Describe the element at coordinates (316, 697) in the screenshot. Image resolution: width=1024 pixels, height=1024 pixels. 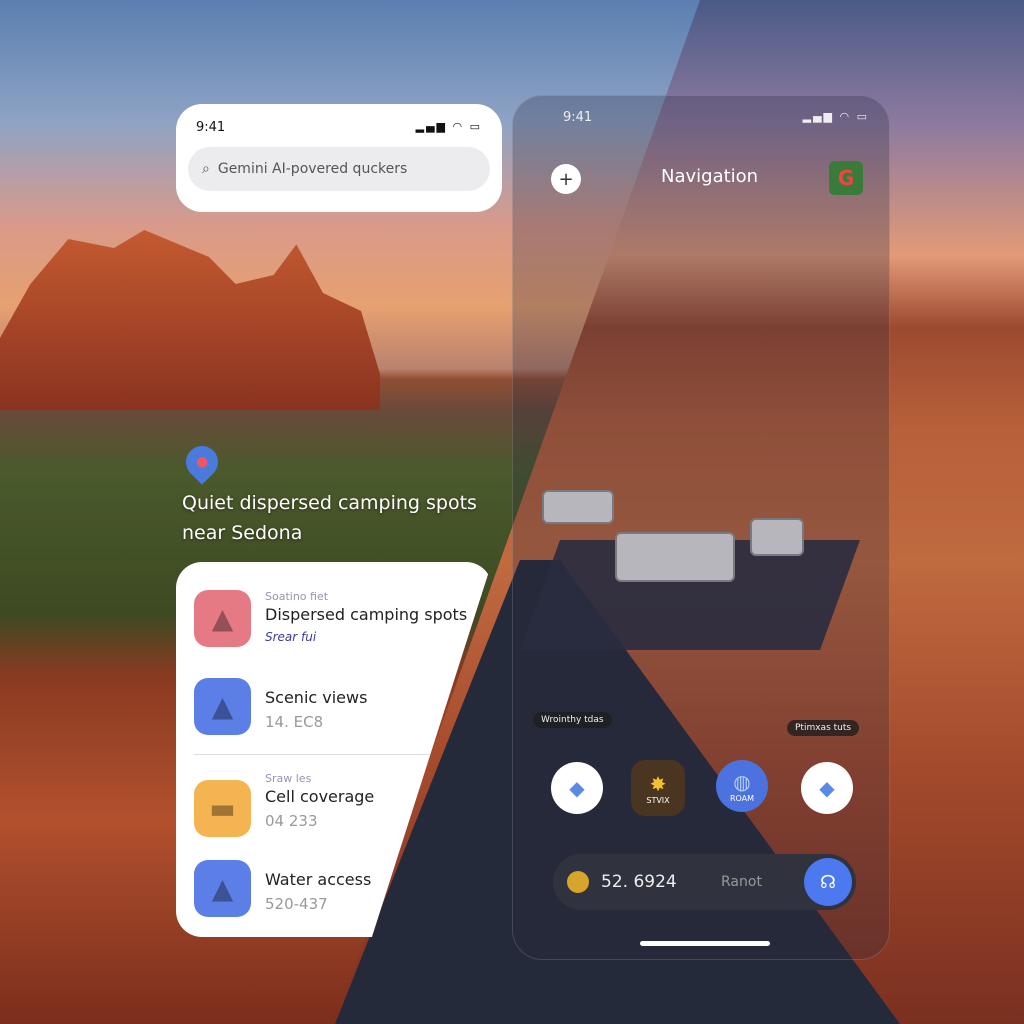
I see `item-title: Scenic views` at that location.